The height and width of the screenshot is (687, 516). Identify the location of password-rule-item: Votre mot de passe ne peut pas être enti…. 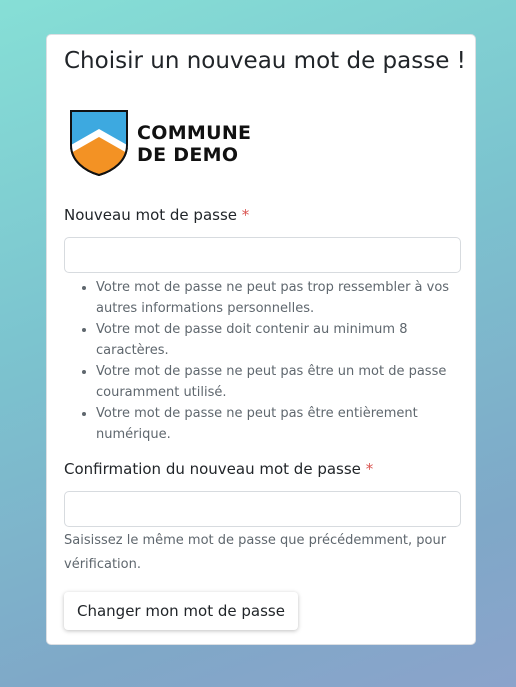
(275, 424).